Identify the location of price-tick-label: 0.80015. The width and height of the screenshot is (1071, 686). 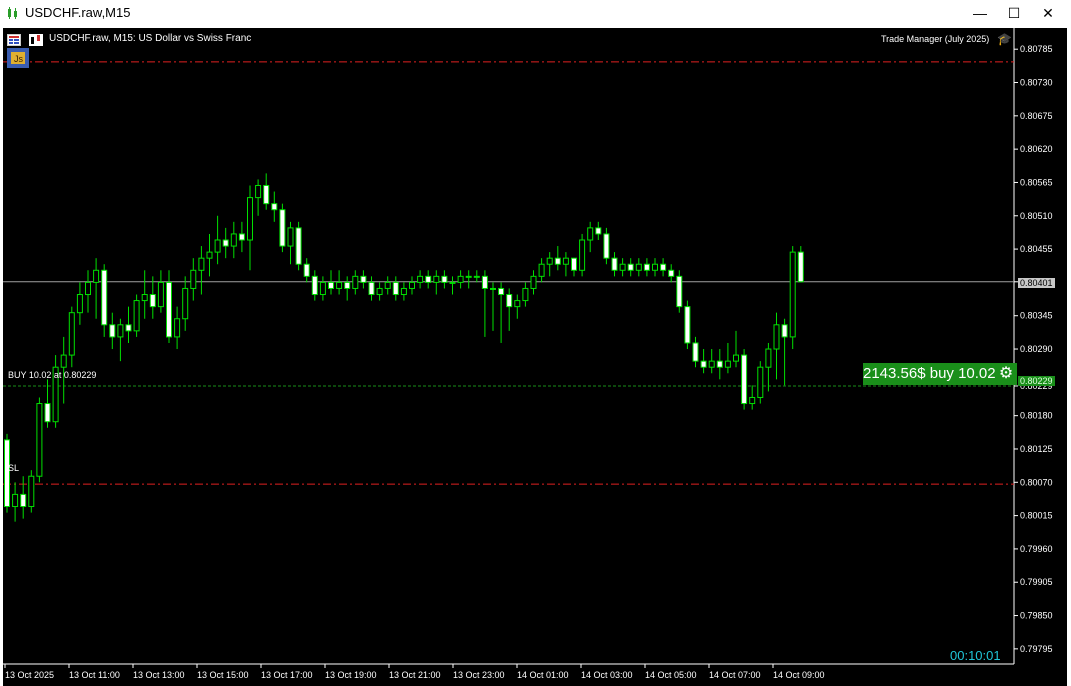
(1036, 516).